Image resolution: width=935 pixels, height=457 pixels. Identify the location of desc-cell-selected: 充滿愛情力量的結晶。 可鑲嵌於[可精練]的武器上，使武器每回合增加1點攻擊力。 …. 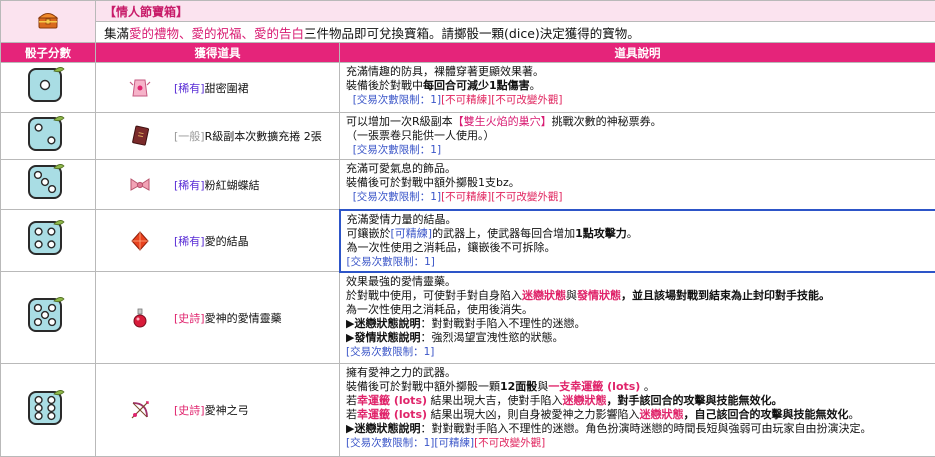
(637, 241).